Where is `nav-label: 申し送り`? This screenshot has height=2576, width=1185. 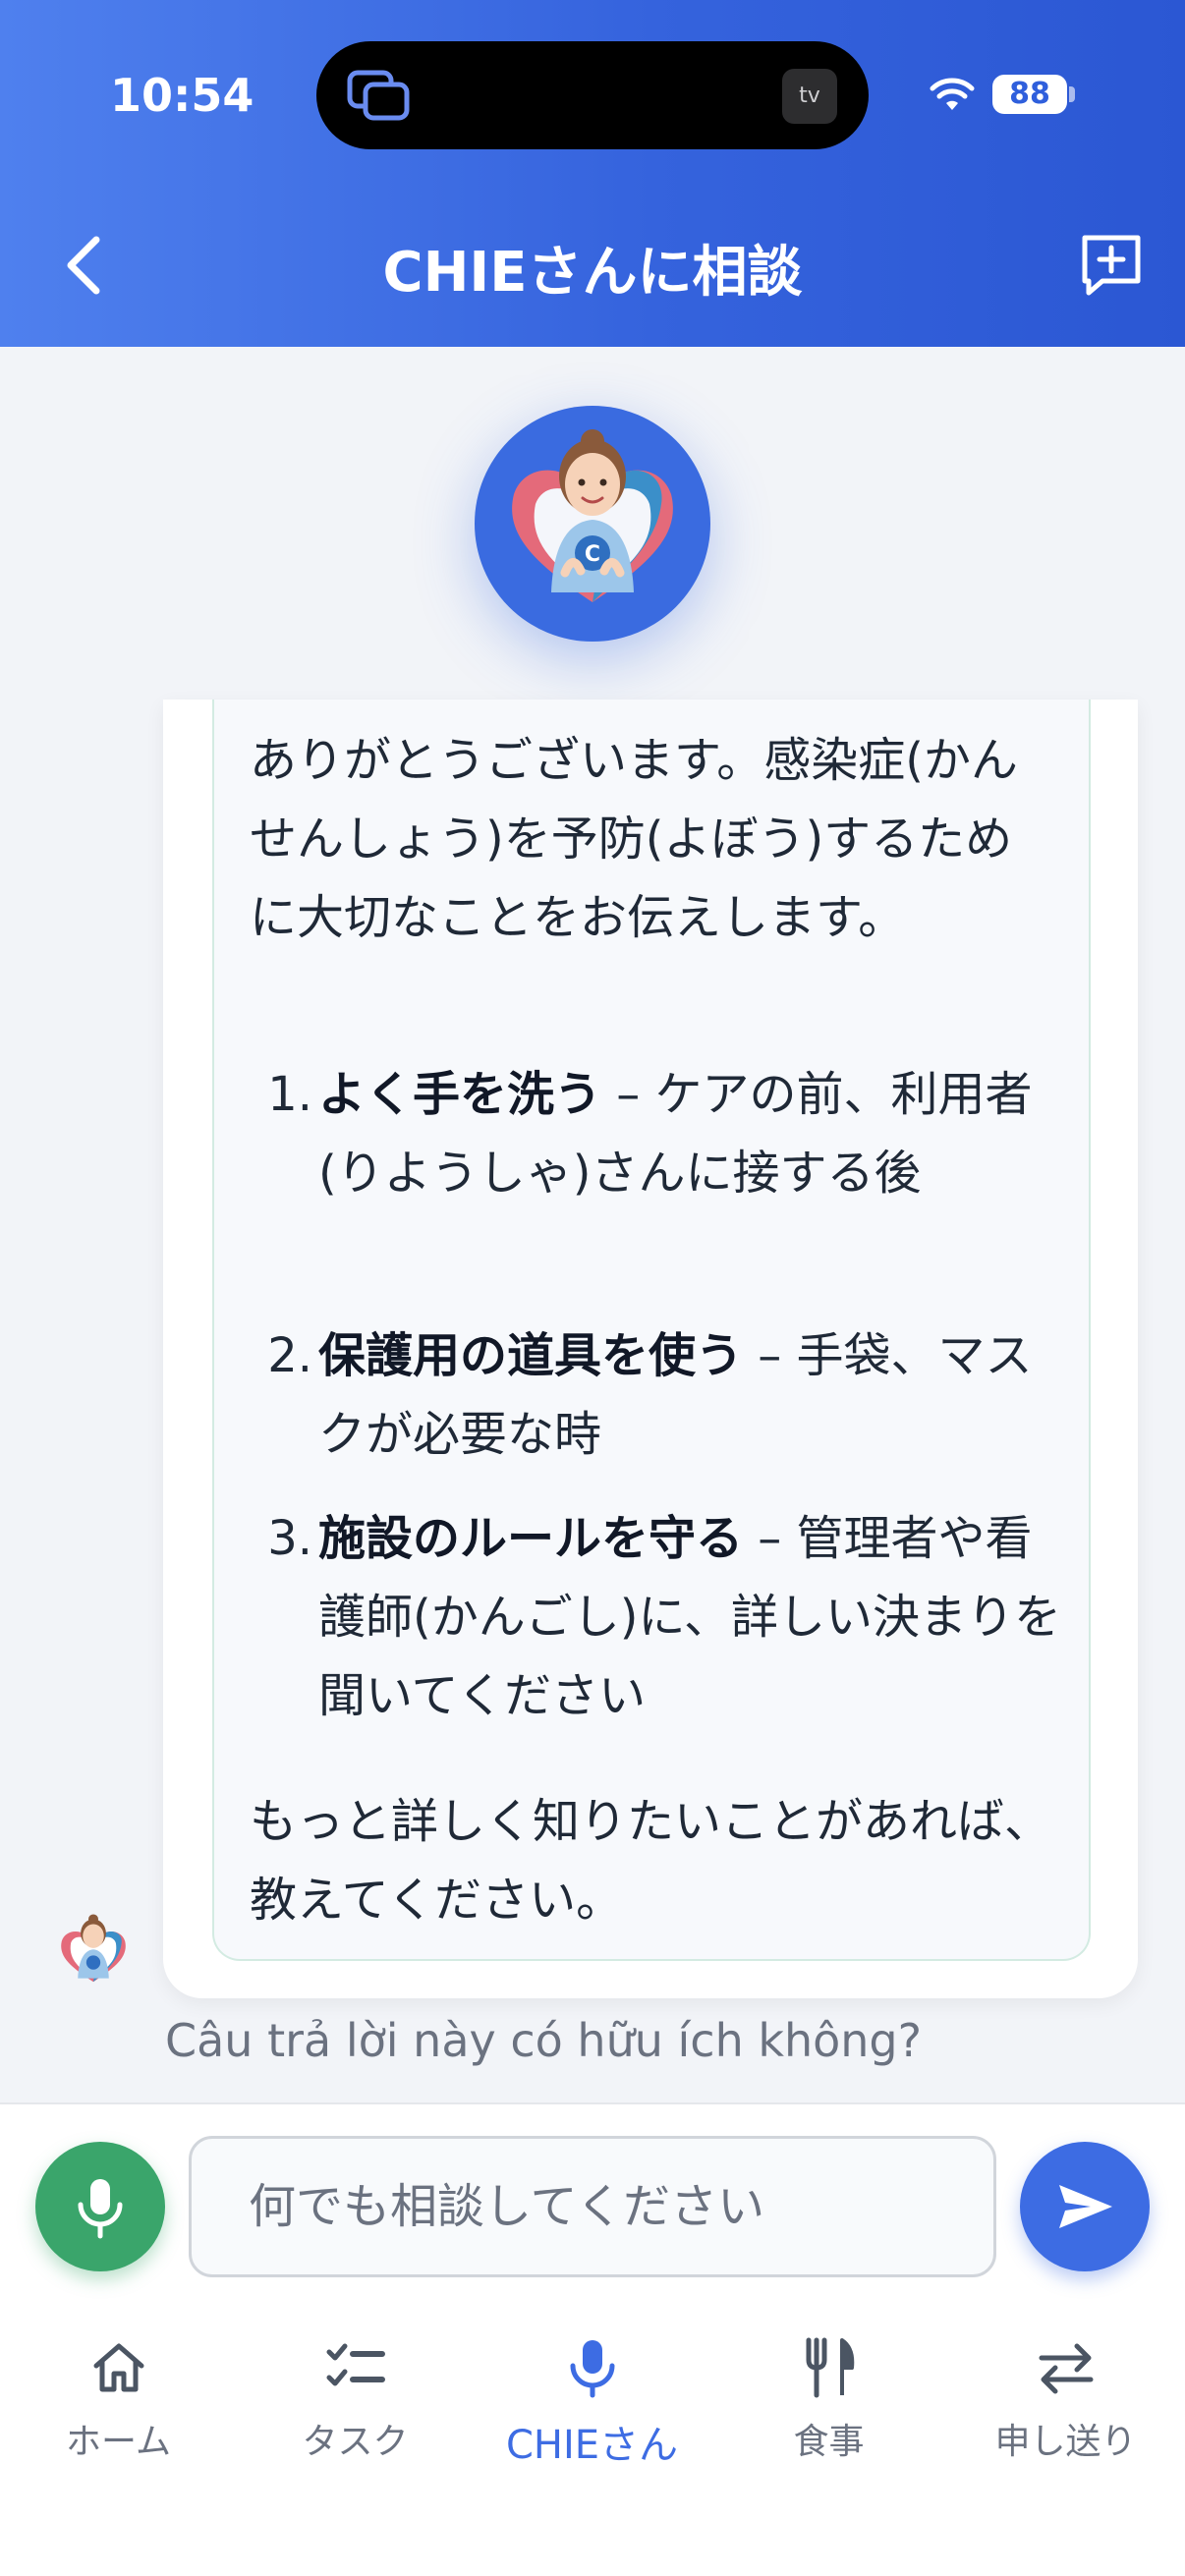 nav-label: 申し送り is located at coordinates (1065, 2442).